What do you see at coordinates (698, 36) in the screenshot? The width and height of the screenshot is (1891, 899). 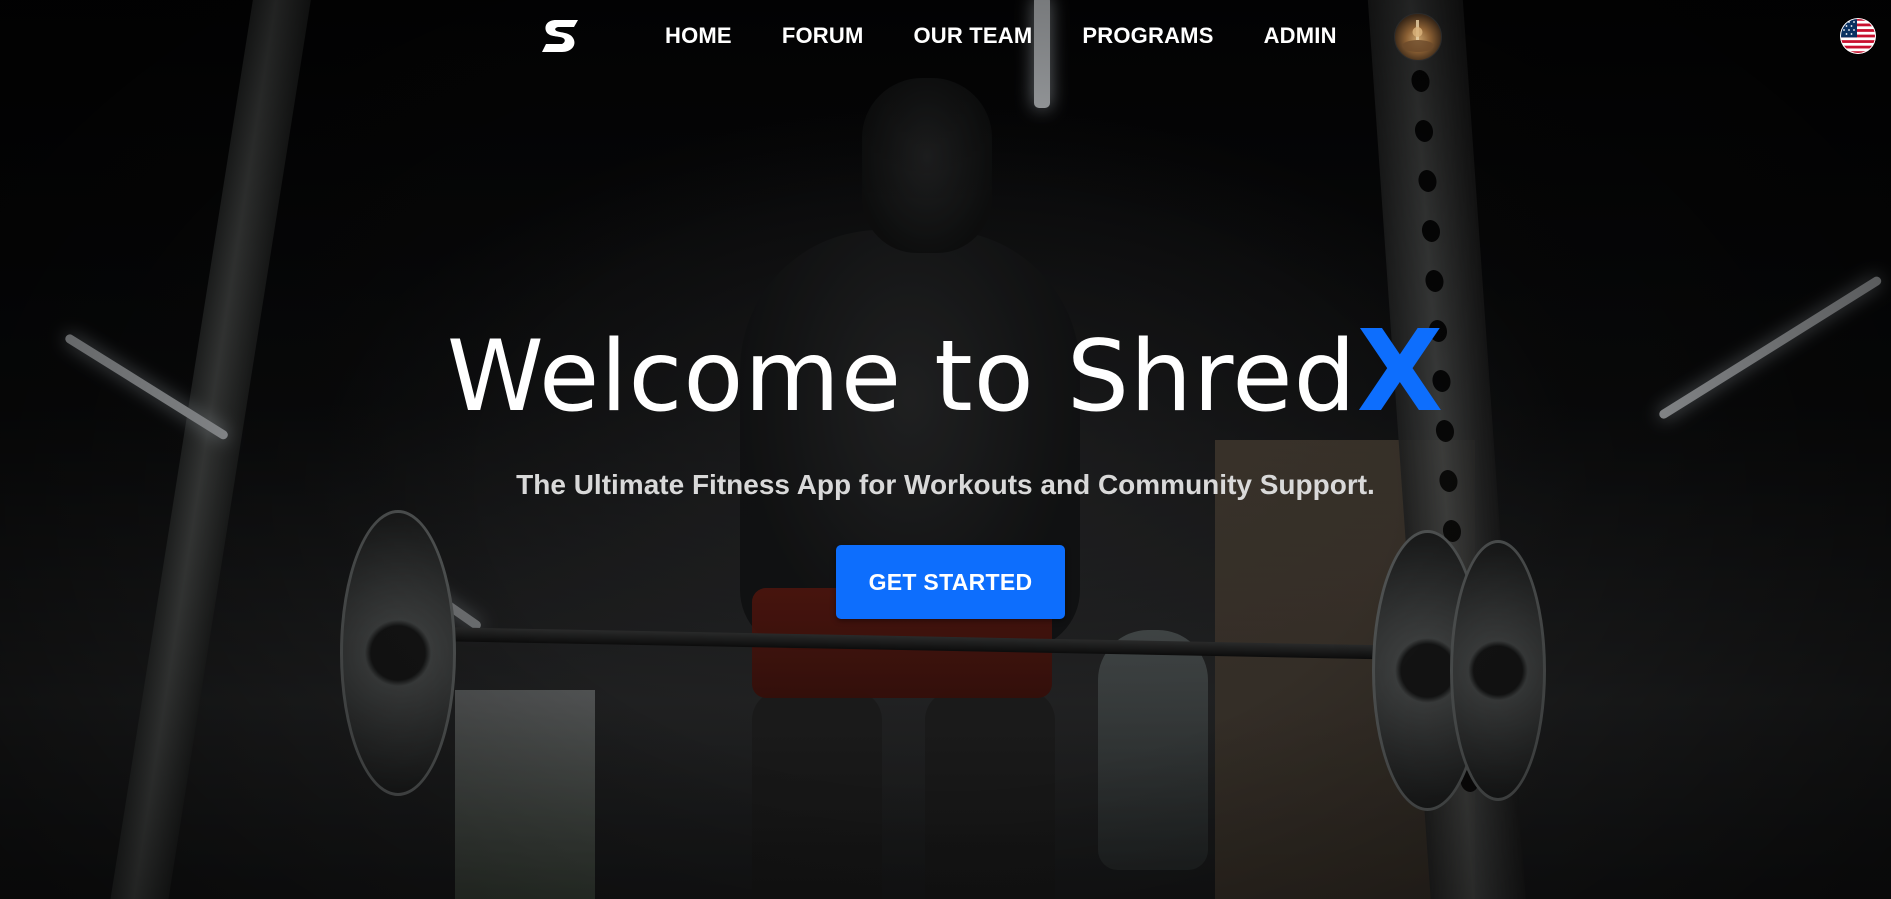 I see `nav-link-home: HOME` at bounding box center [698, 36].